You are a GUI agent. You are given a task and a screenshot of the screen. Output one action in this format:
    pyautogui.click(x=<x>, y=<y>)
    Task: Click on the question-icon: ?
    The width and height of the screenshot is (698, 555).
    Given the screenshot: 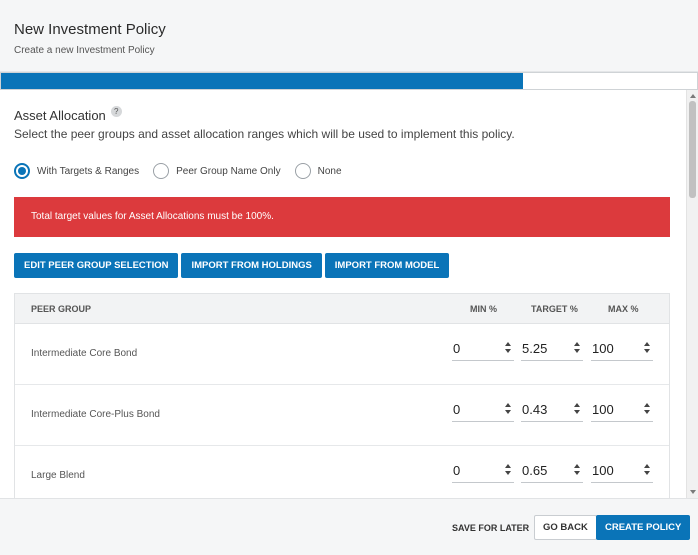 What is the action you would take?
    pyautogui.click(x=116, y=111)
    